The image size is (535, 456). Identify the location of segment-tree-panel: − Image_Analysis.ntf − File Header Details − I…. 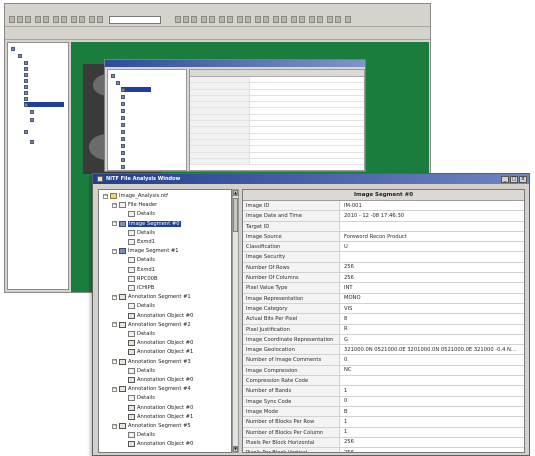
(165, 321).